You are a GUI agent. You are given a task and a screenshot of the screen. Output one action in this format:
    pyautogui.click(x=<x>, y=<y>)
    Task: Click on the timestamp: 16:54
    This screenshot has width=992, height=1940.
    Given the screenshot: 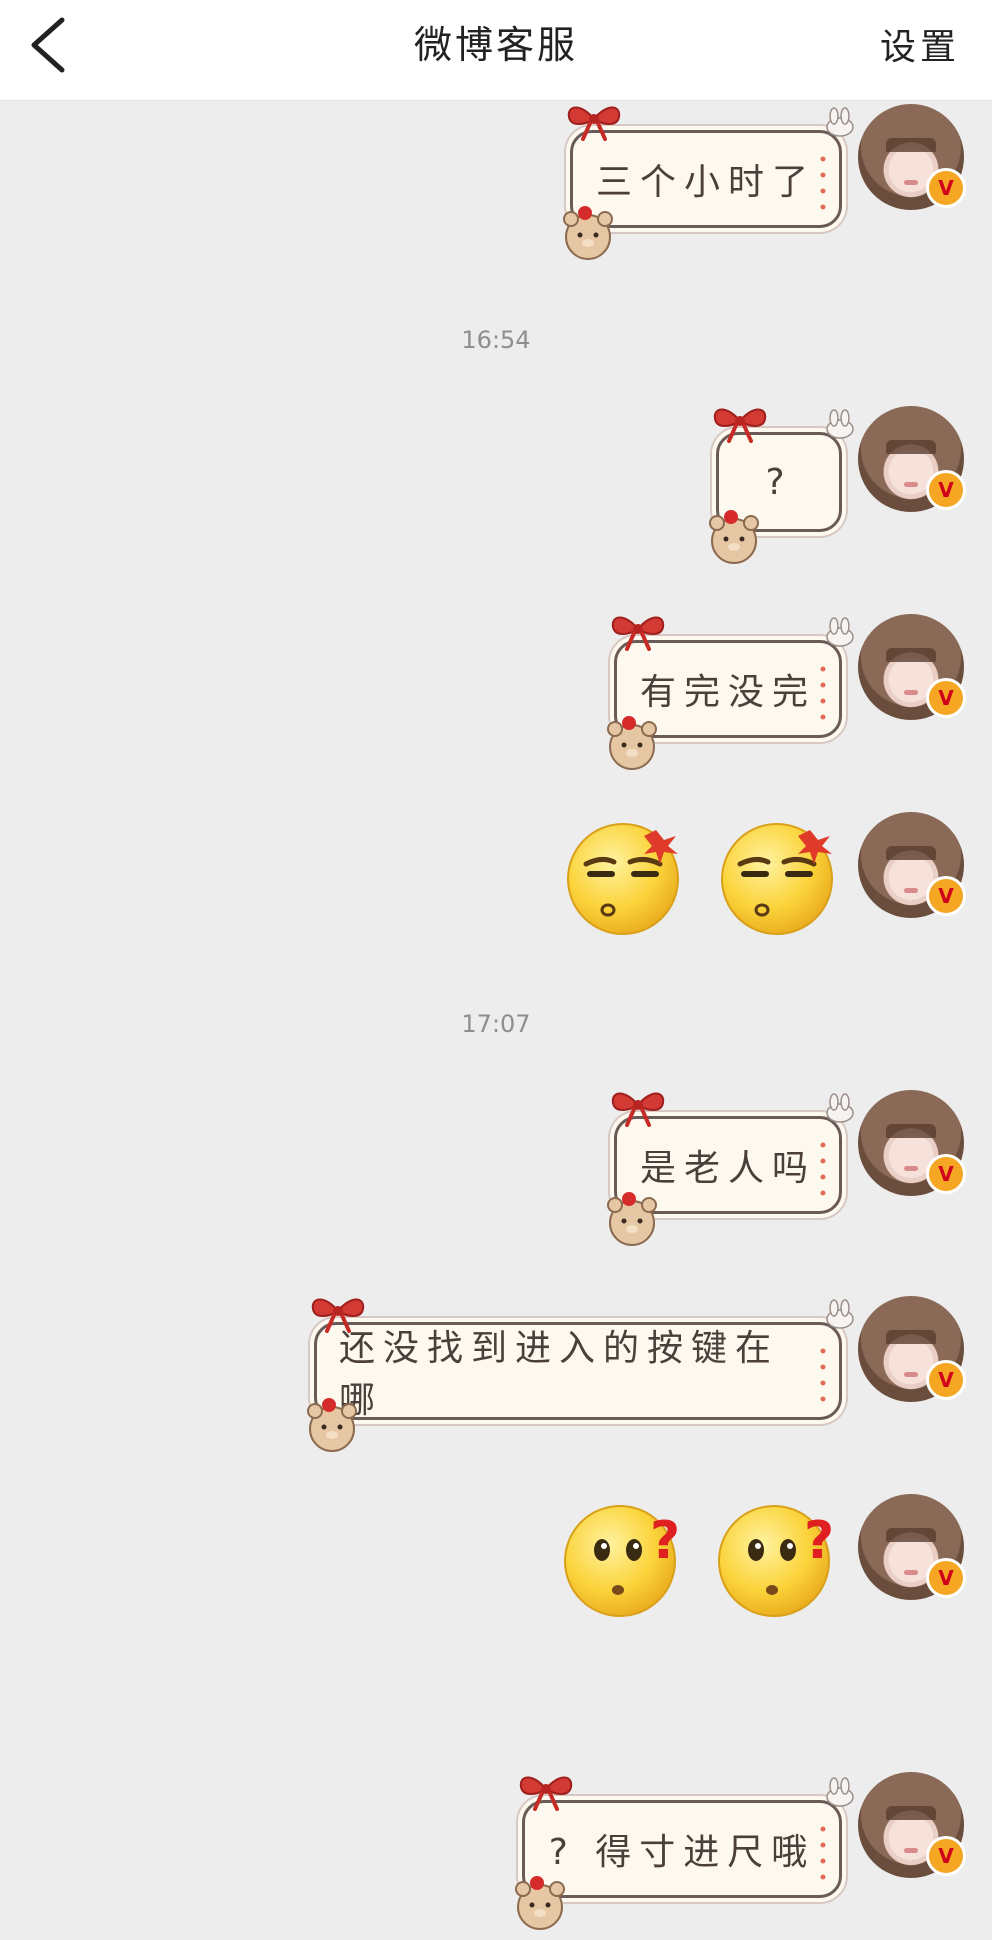 What is the action you would take?
    pyautogui.click(x=496, y=340)
    